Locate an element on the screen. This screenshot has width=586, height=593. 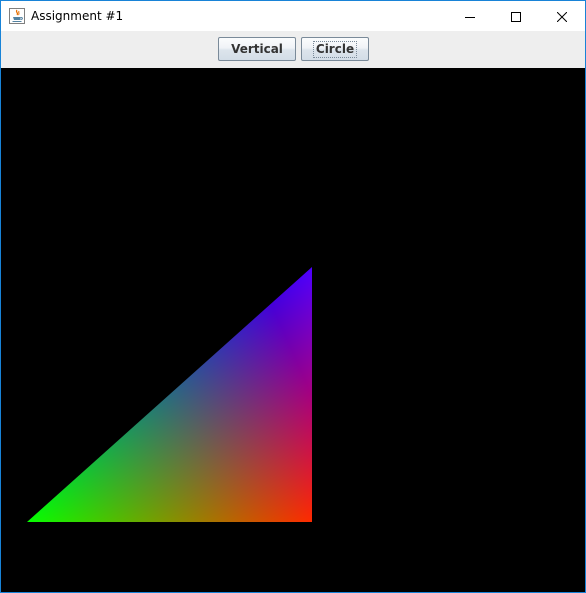
vertical-button-label: Vertical is located at coordinates (257, 49).